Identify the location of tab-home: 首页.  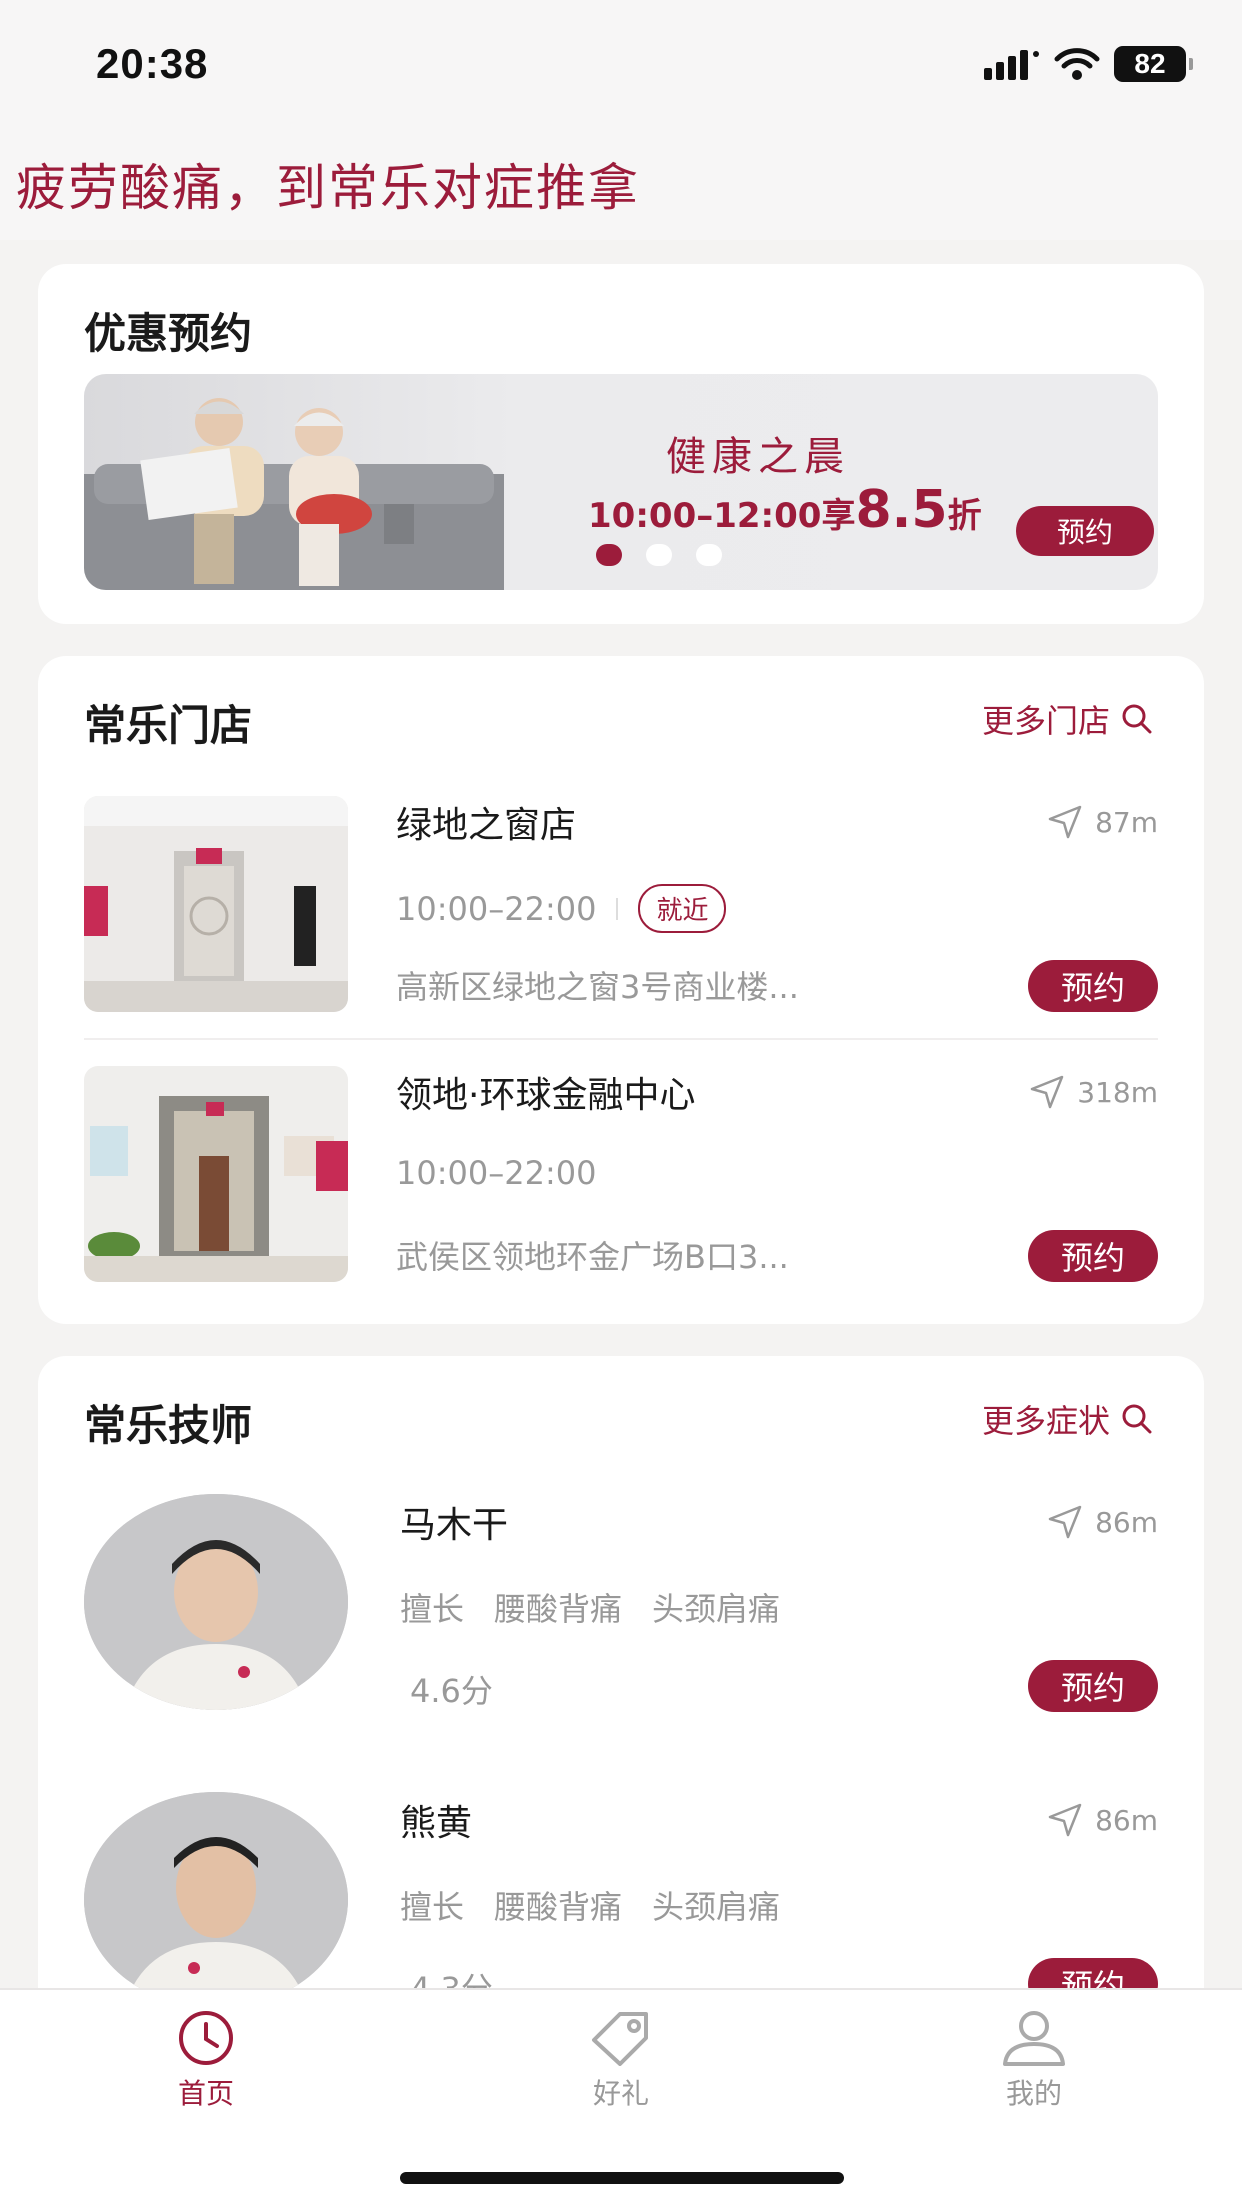
(206, 2061).